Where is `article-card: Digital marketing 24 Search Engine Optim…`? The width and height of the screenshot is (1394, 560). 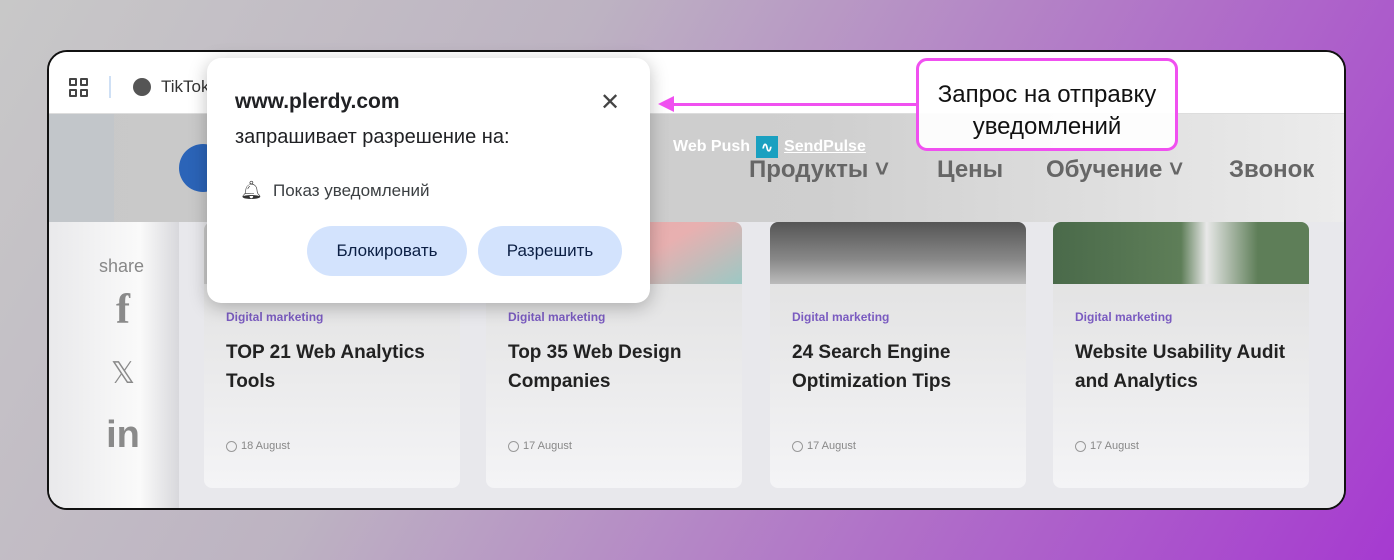
article-card: Digital marketing 24 Search Engine Optim… is located at coordinates (898, 355).